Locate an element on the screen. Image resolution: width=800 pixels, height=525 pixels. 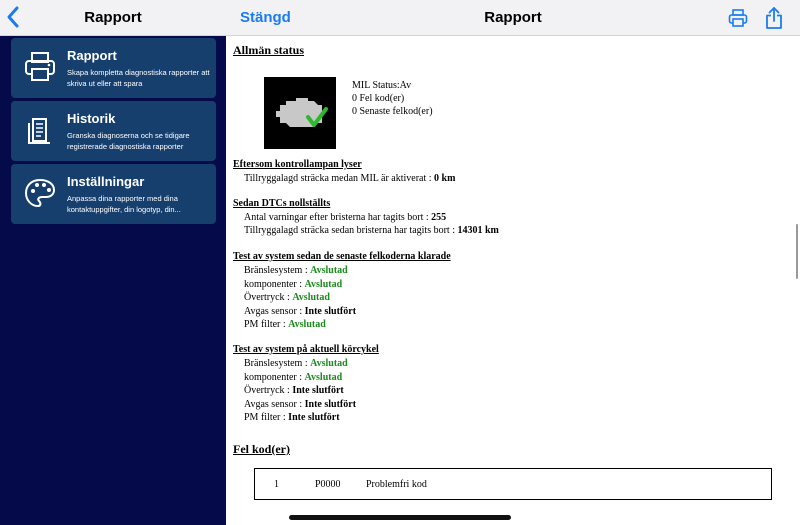
report-title: Rapport is located at coordinates (513, 17).